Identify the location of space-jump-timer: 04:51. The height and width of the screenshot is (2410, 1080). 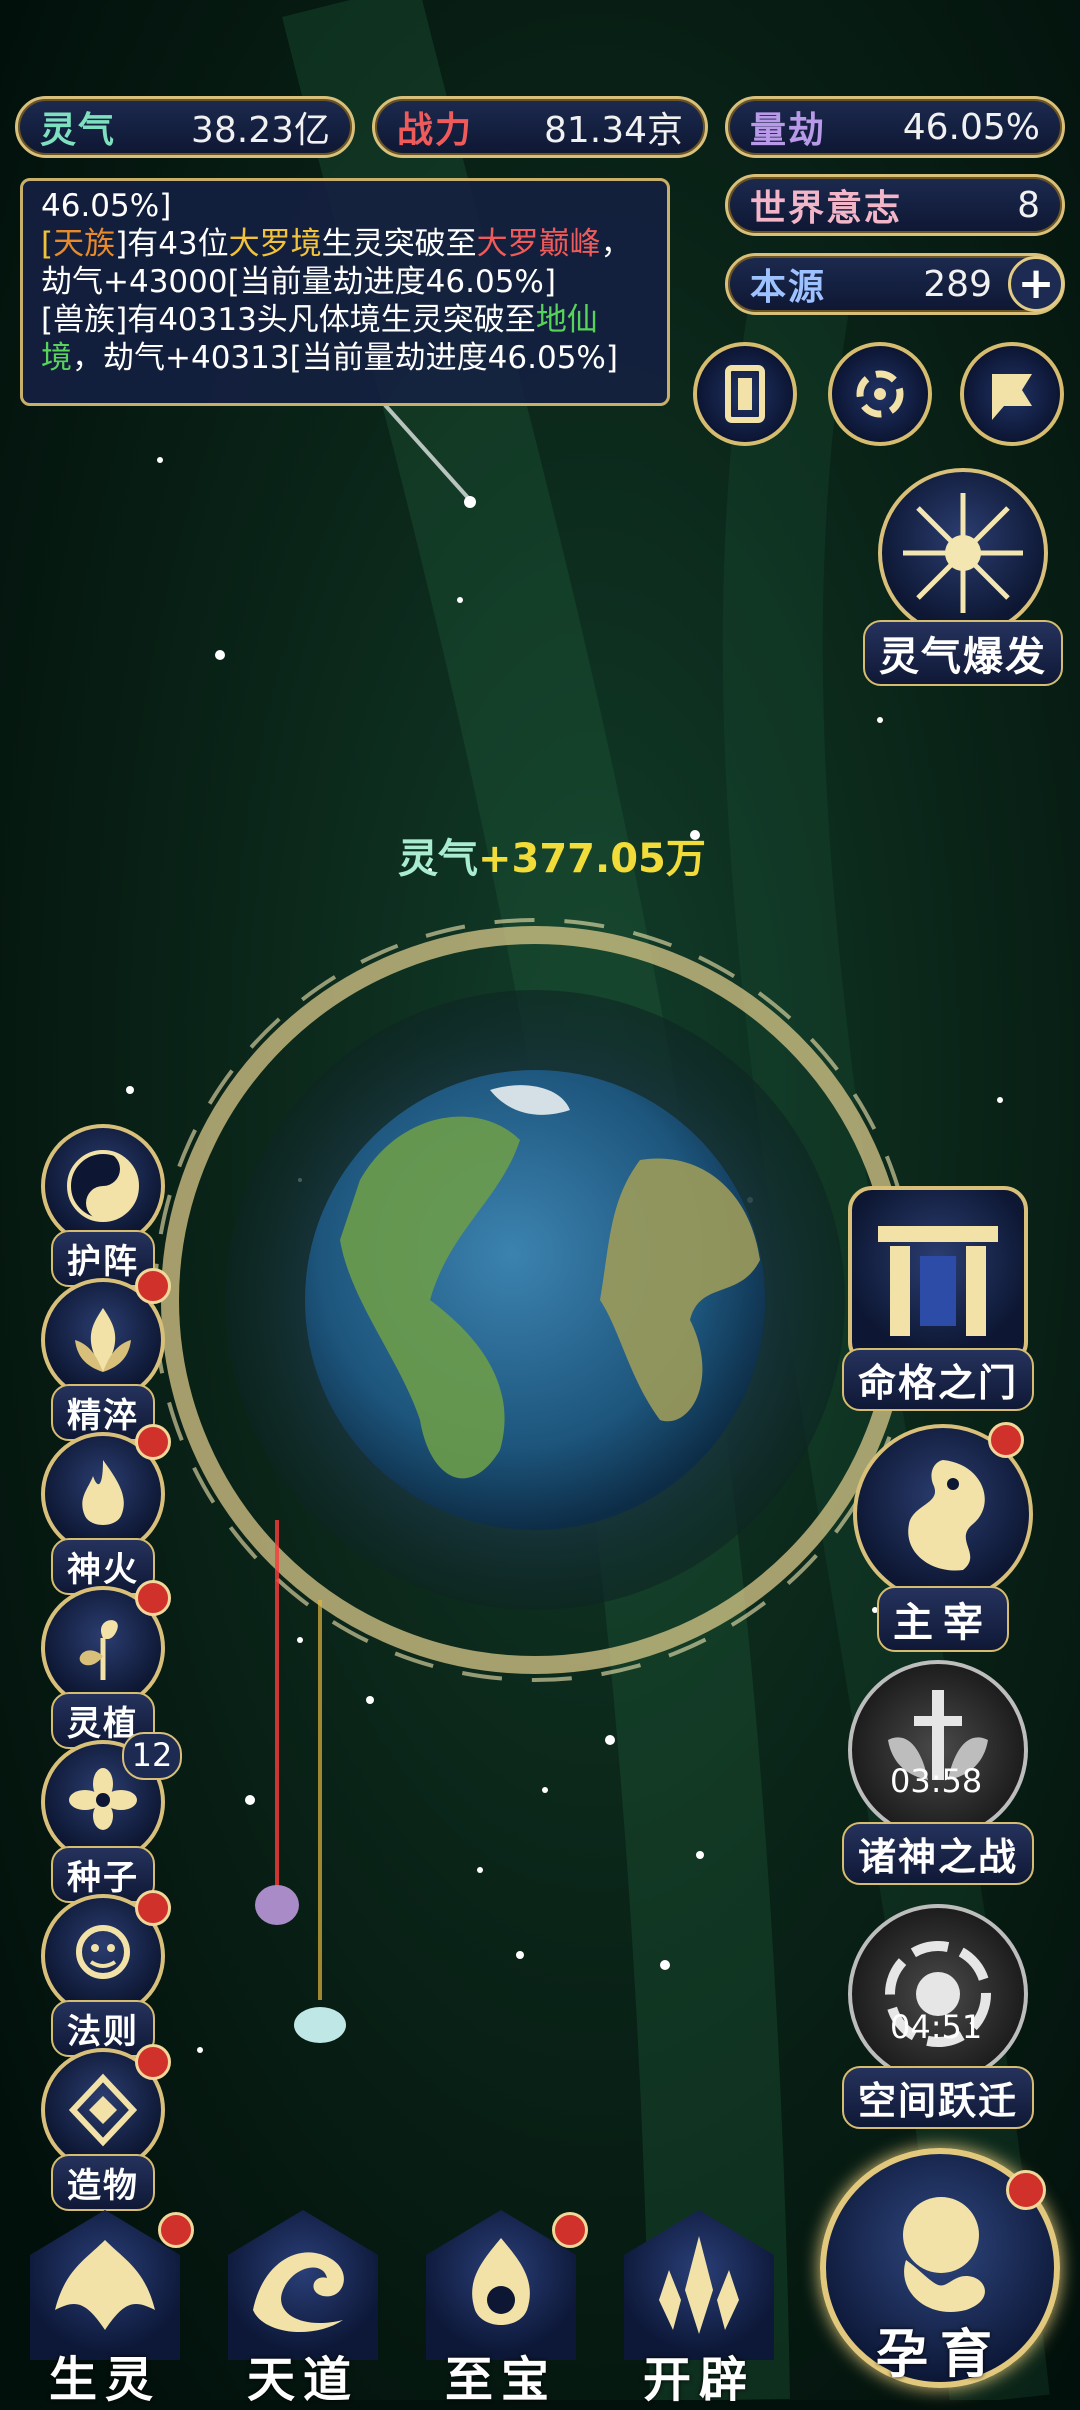
(936, 2027).